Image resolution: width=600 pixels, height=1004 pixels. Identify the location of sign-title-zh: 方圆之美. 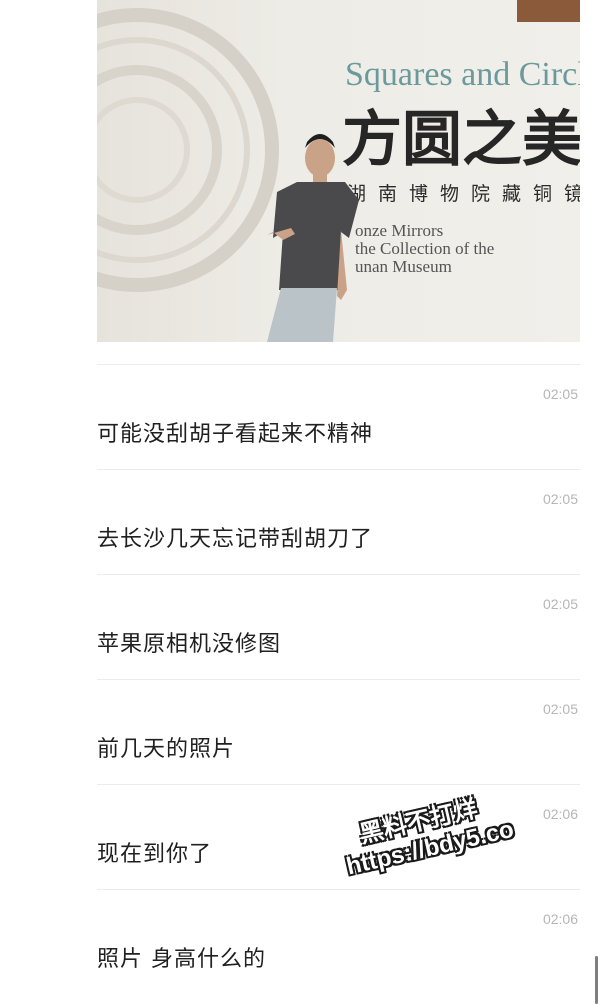
(461, 140).